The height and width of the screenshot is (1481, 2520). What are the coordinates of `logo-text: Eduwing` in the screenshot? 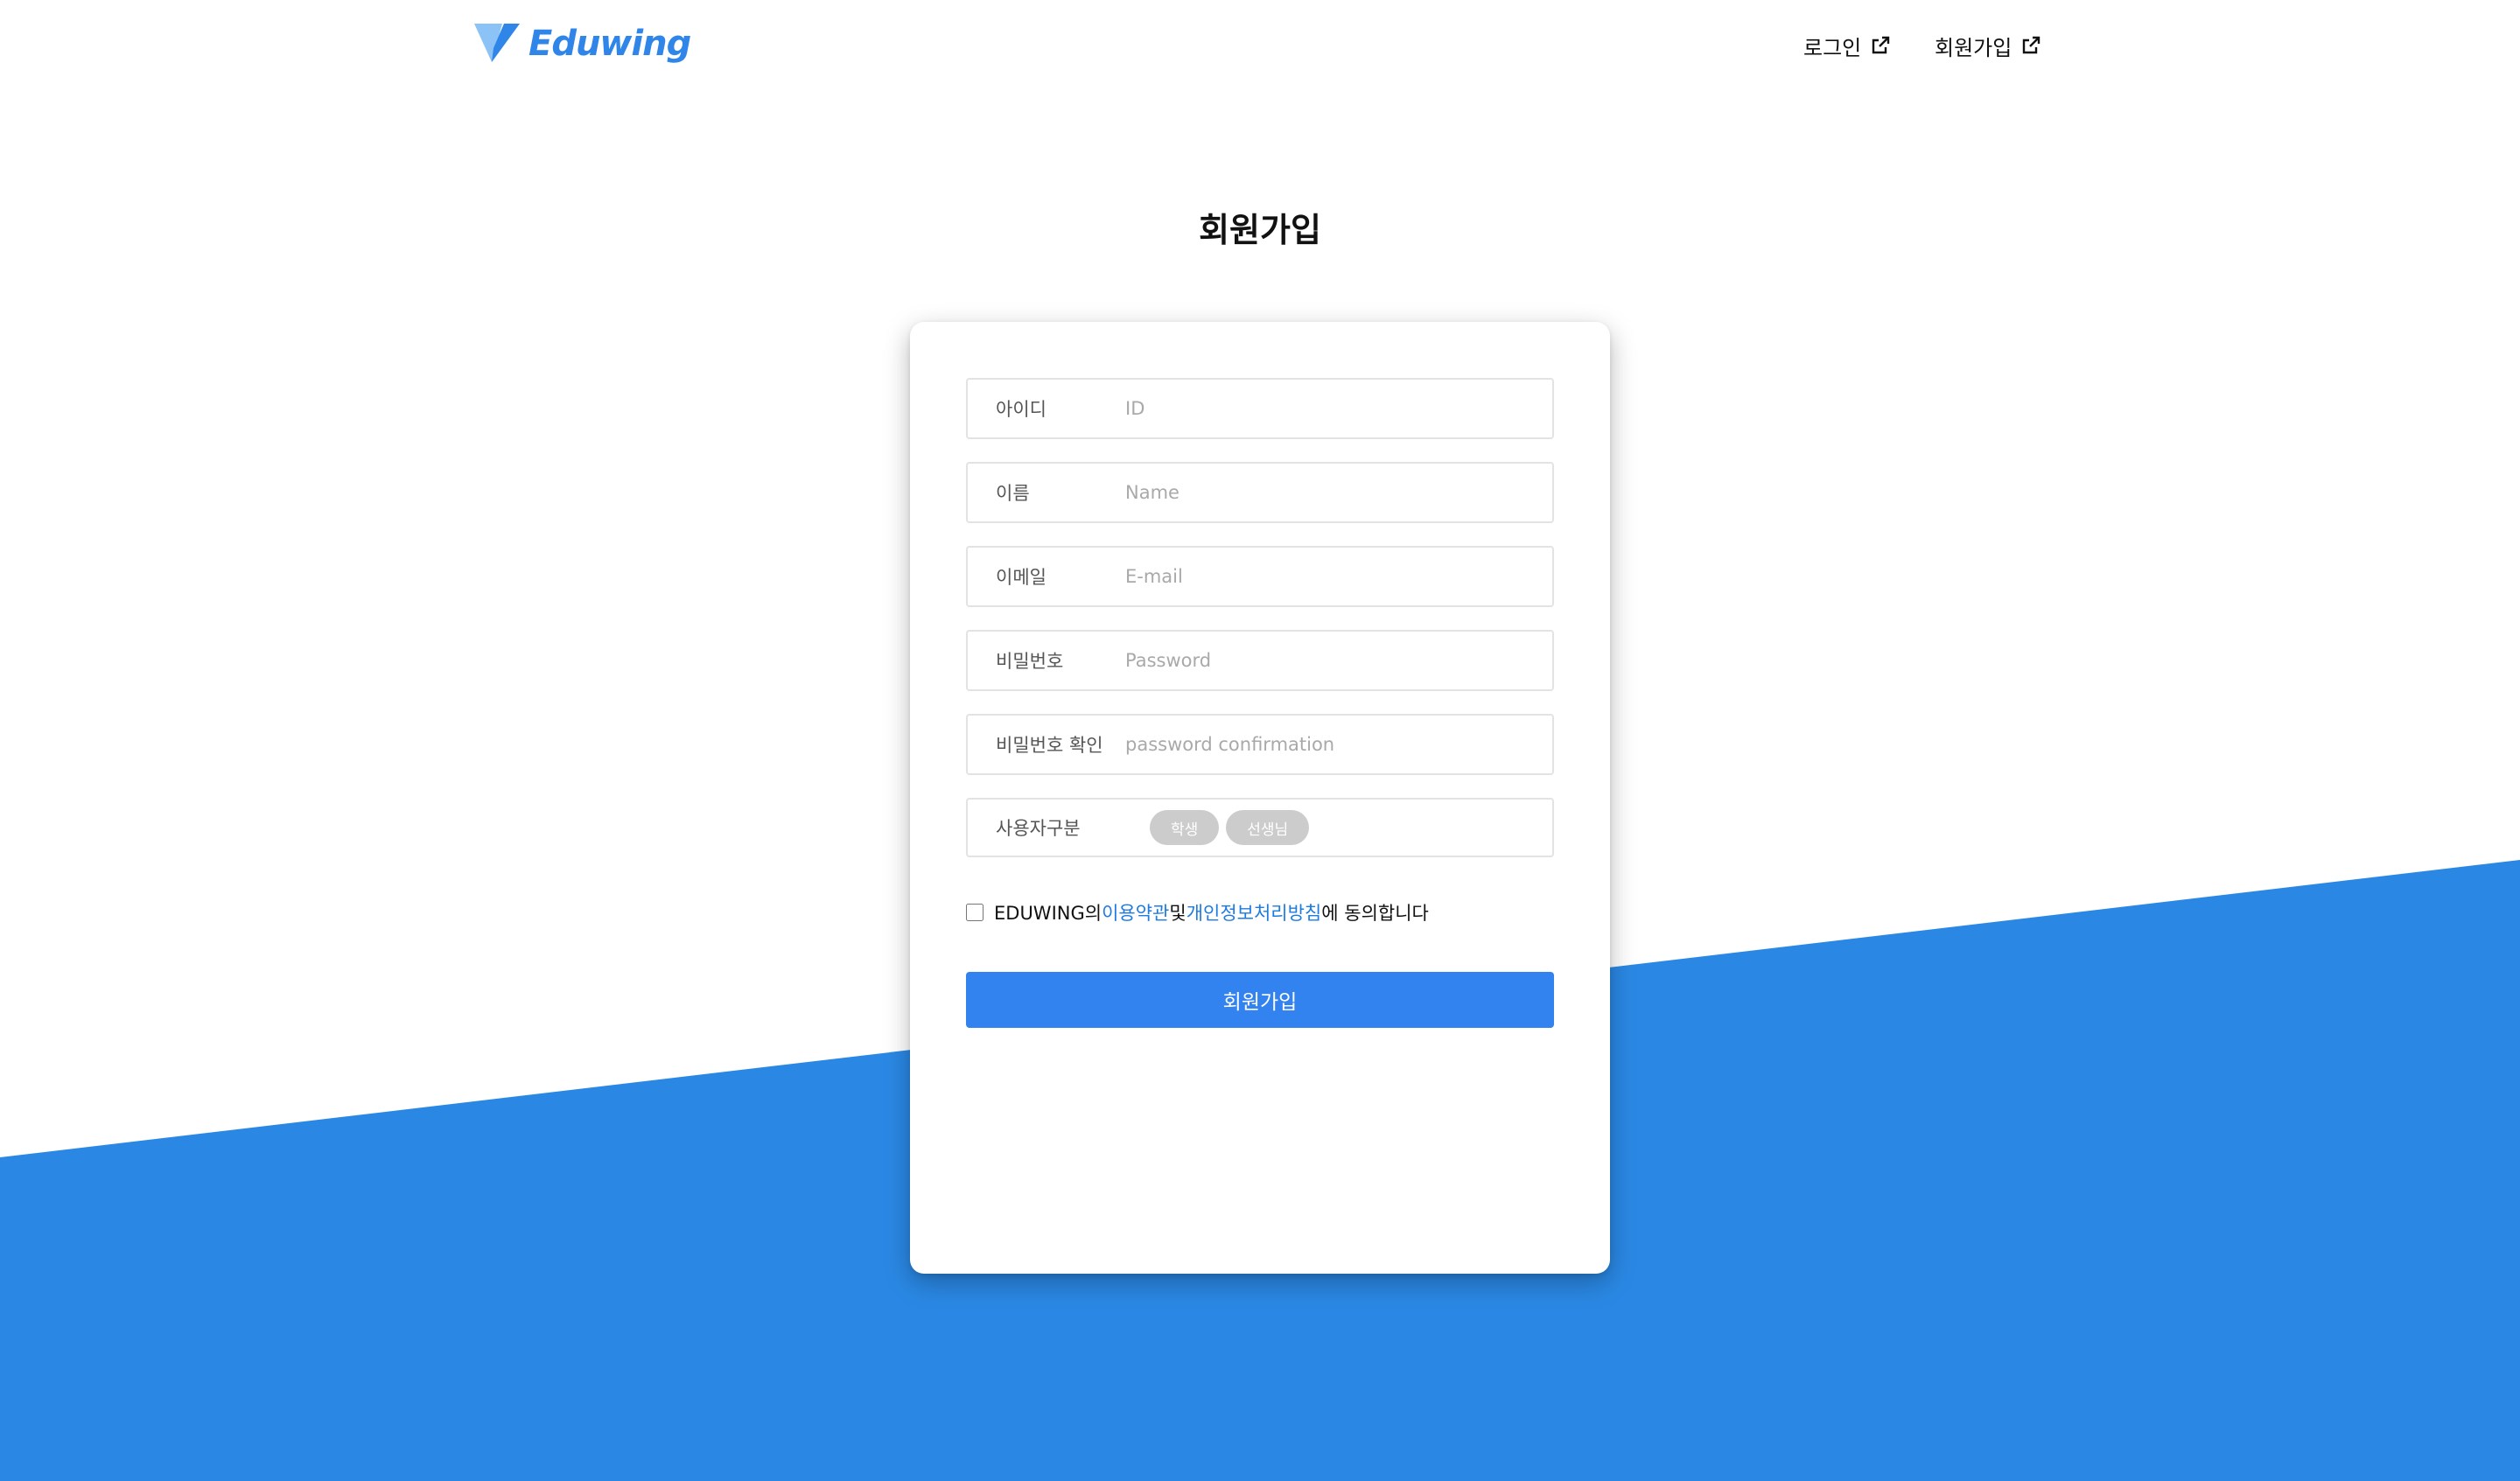 It's located at (609, 44).